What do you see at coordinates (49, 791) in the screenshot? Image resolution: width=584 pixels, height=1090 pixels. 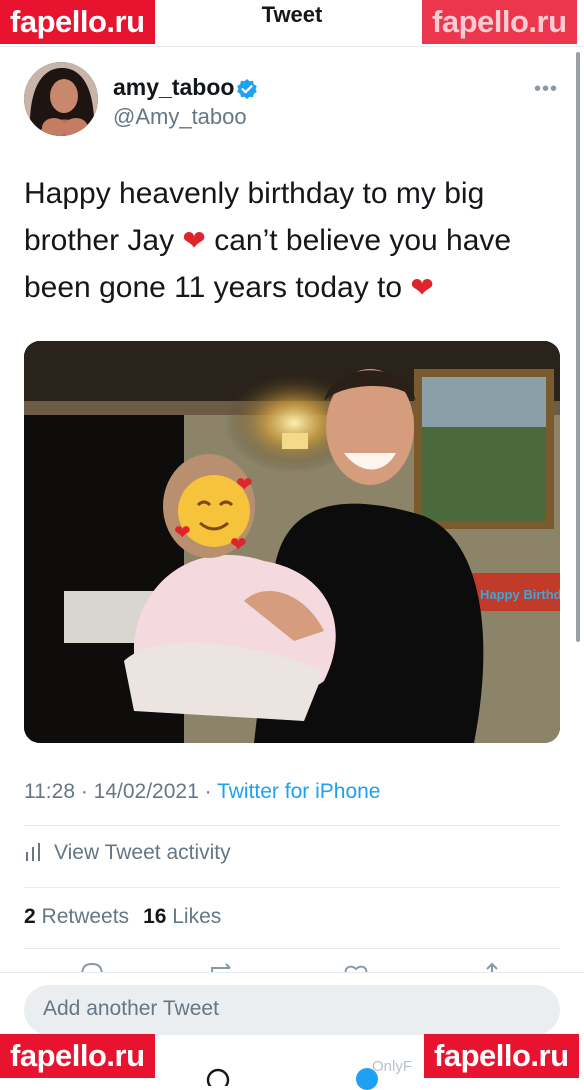 I see `tweet-time: 11:28` at bounding box center [49, 791].